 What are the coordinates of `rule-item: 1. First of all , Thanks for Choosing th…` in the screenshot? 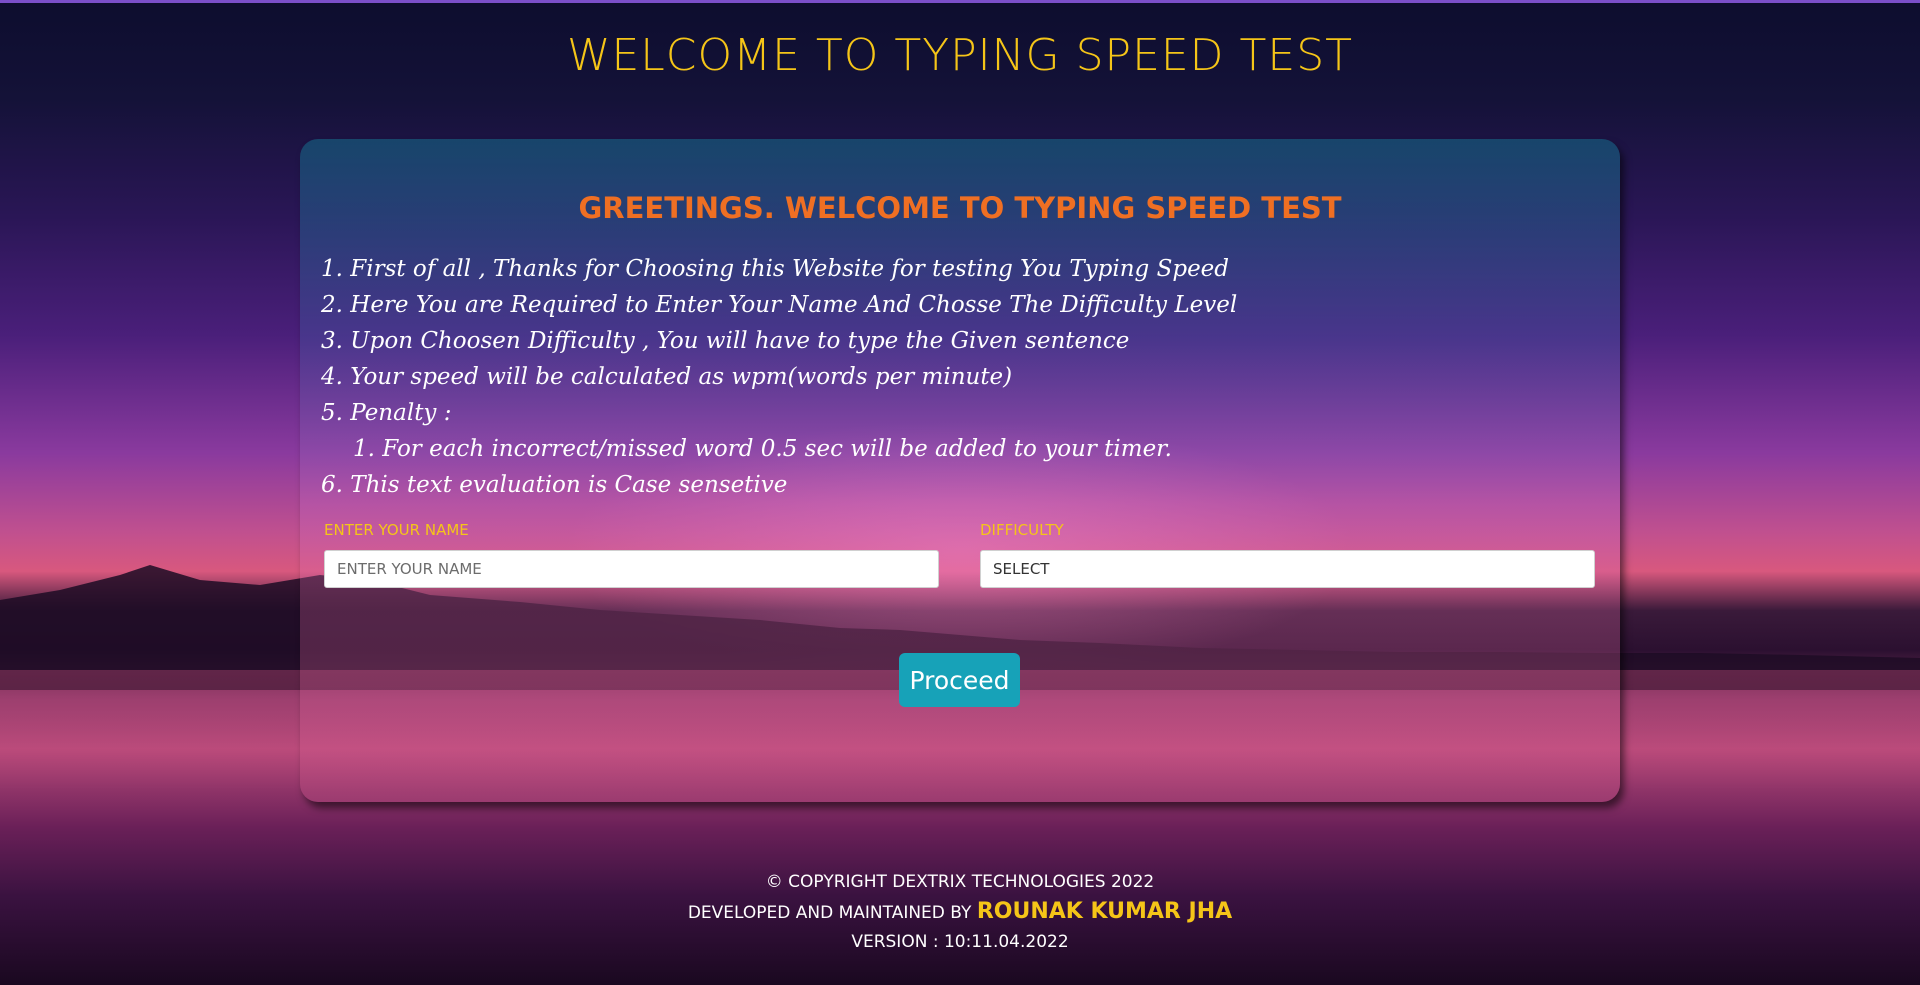 It's located at (775, 269).